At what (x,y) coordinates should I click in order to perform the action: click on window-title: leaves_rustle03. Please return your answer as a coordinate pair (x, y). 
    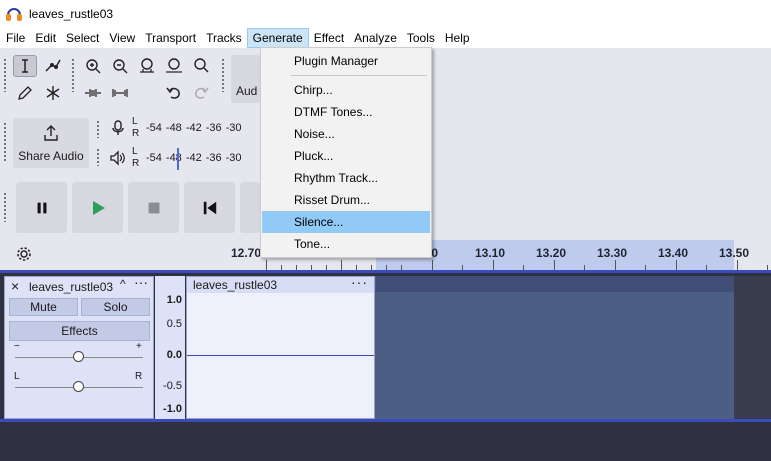
    Looking at the image, I should click on (71, 13).